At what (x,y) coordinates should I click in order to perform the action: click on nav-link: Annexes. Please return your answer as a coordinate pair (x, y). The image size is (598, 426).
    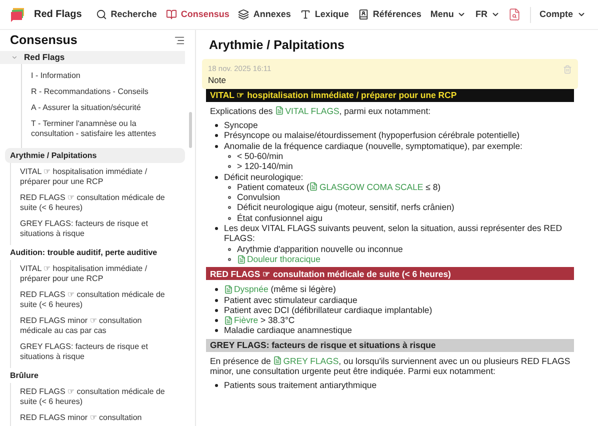
    Looking at the image, I should click on (264, 15).